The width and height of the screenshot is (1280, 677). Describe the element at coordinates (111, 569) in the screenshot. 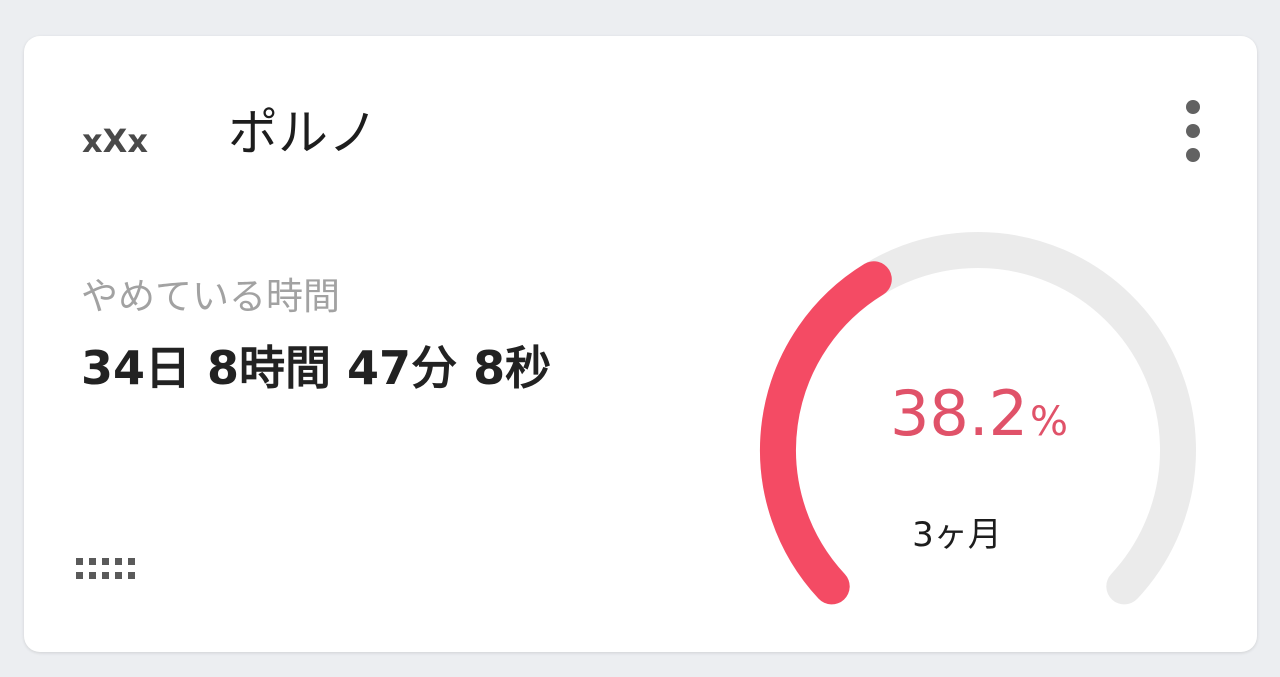

I see `drag-handle-icon` at that location.